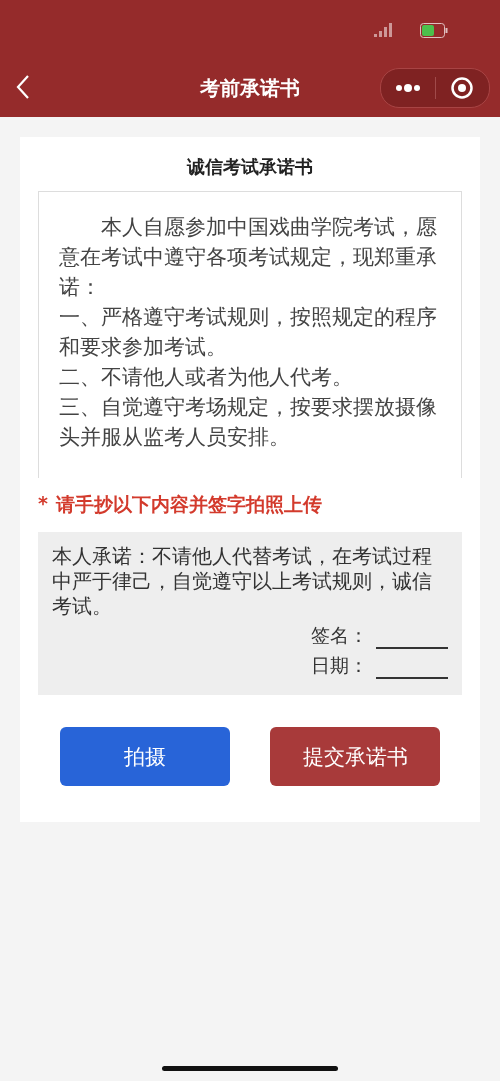  I want to click on field-label: 日期：, so click(339, 665).